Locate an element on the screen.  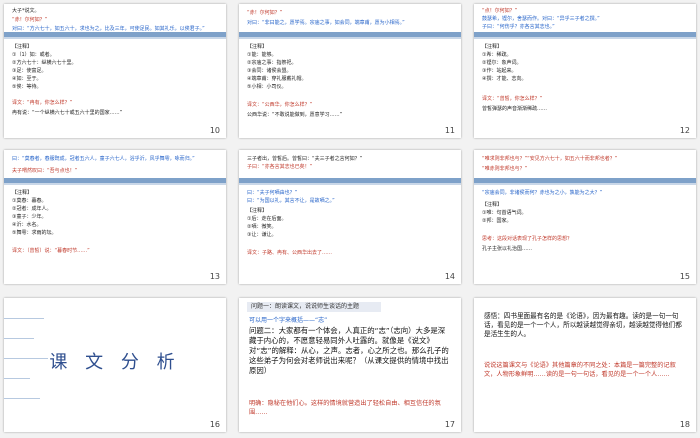
slide-text: ③会同：诸侯会盟。 is located at coordinates (269, 71).